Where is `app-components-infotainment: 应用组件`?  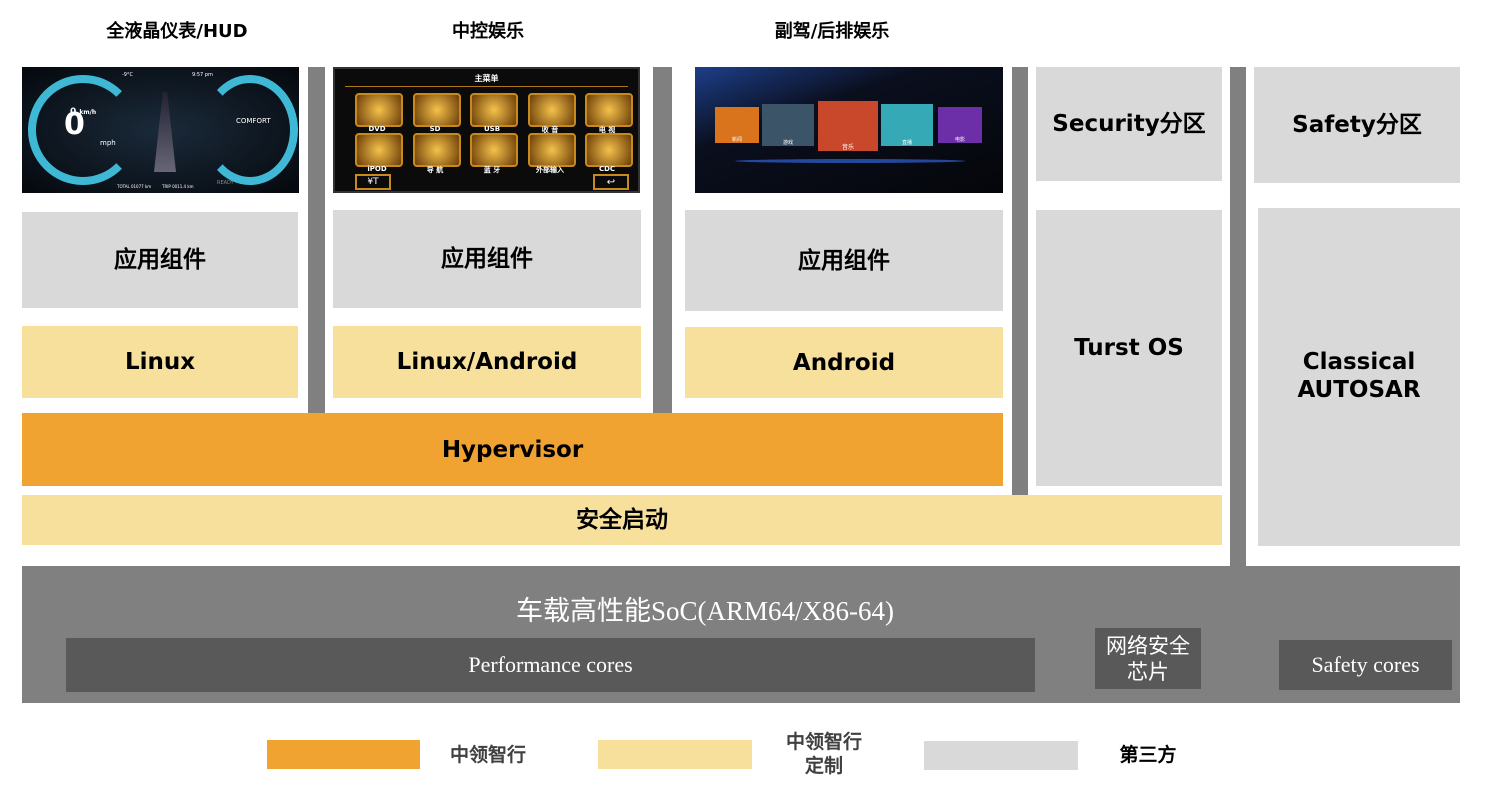 app-components-infotainment: 应用组件 is located at coordinates (487, 259).